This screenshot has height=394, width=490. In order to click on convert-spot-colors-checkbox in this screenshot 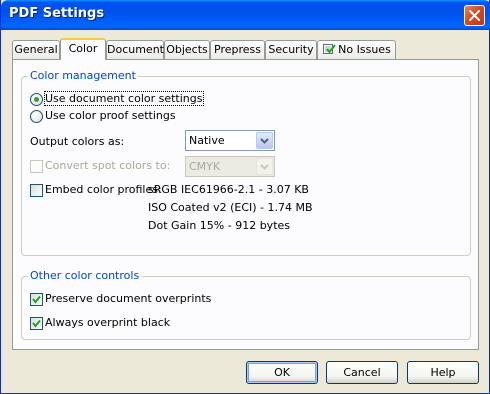, I will do `click(36, 166)`.